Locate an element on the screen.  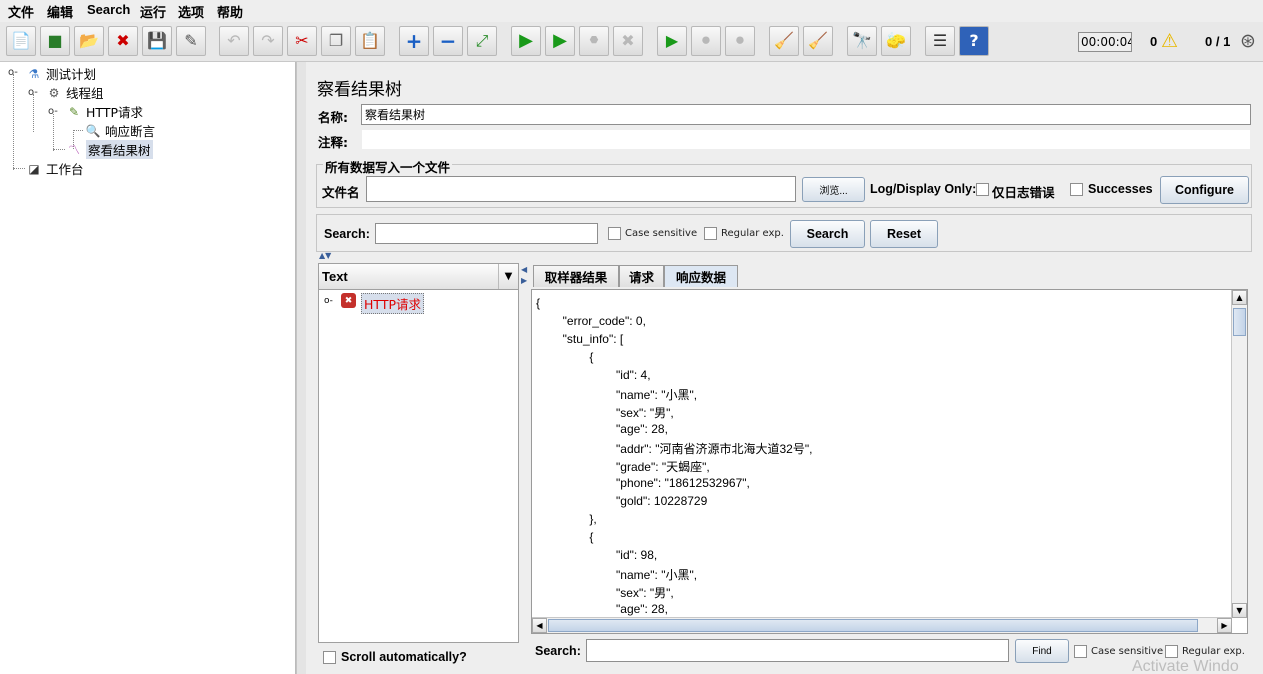
find-case-sensitive-checkbox is located at coordinates (1080, 651).